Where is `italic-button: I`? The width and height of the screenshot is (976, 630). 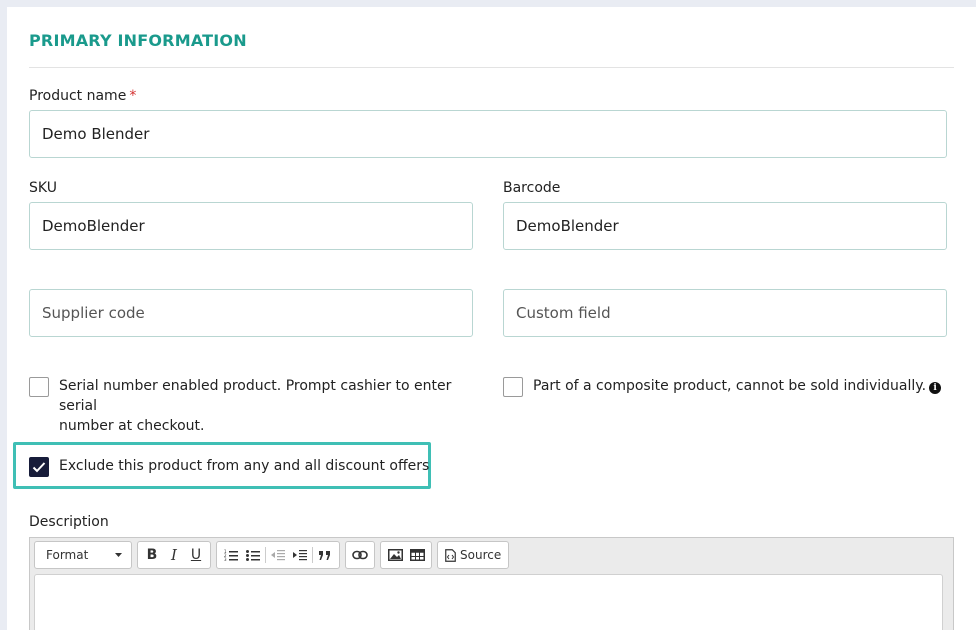 italic-button: I is located at coordinates (174, 555).